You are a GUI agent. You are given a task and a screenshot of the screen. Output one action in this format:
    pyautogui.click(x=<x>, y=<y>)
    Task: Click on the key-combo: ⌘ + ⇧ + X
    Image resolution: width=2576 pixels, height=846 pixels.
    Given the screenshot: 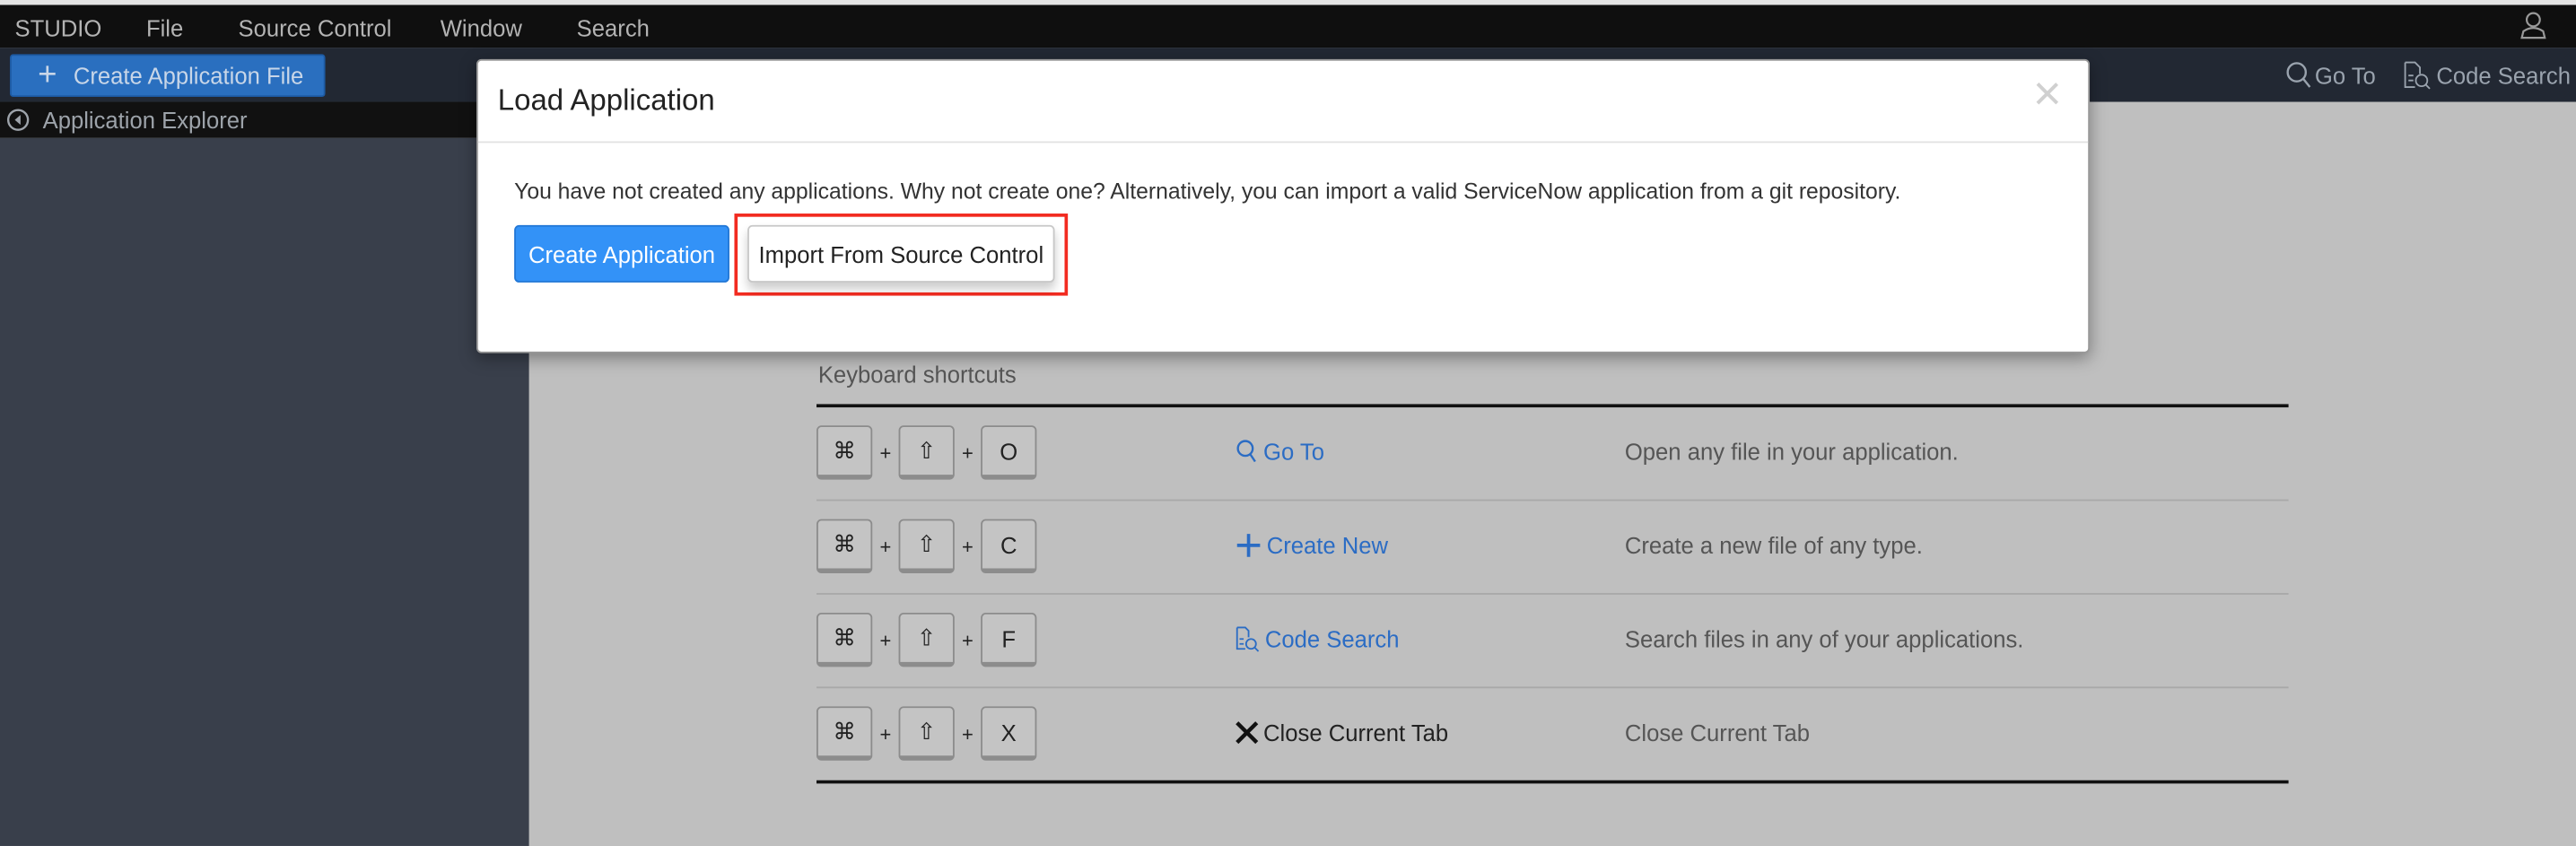 What is the action you would take?
    pyautogui.click(x=926, y=733)
    